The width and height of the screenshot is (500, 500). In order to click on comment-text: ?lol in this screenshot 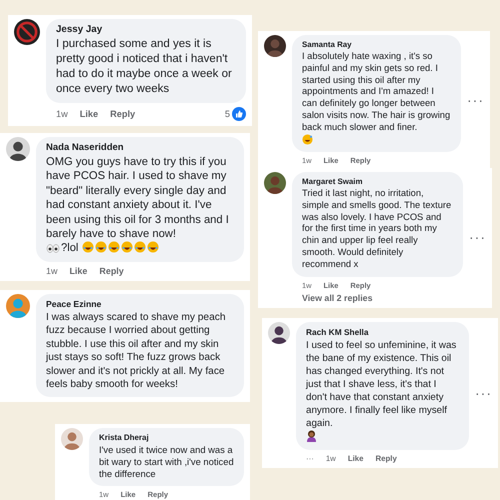, I will do `click(70, 248)`.